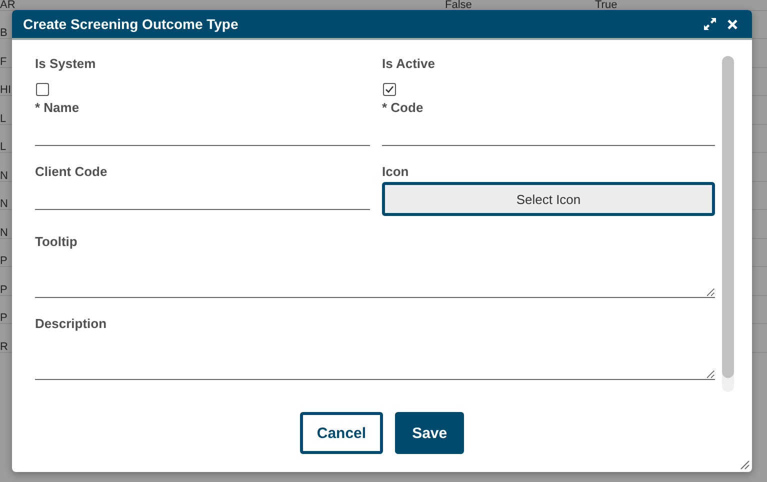 Image resolution: width=767 pixels, height=482 pixels. What do you see at coordinates (732, 24) in the screenshot?
I see `close-icon` at bounding box center [732, 24].